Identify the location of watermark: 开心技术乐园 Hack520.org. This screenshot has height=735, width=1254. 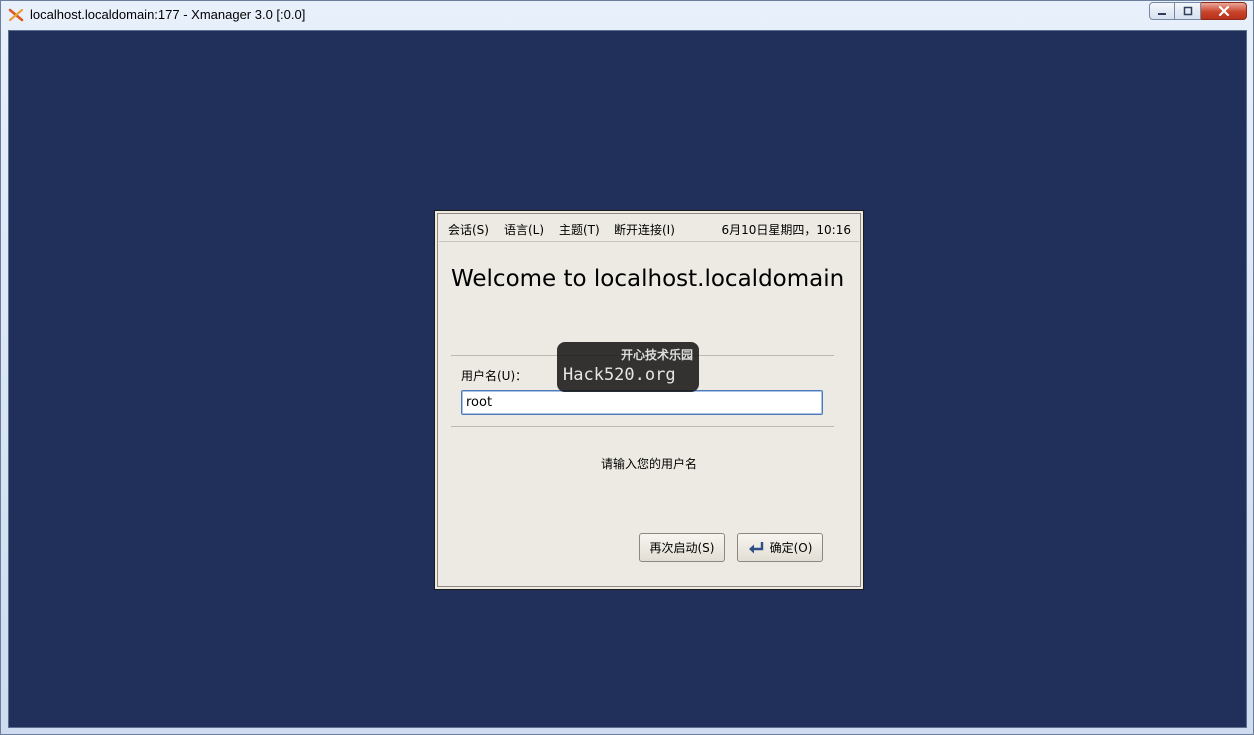
(628, 367).